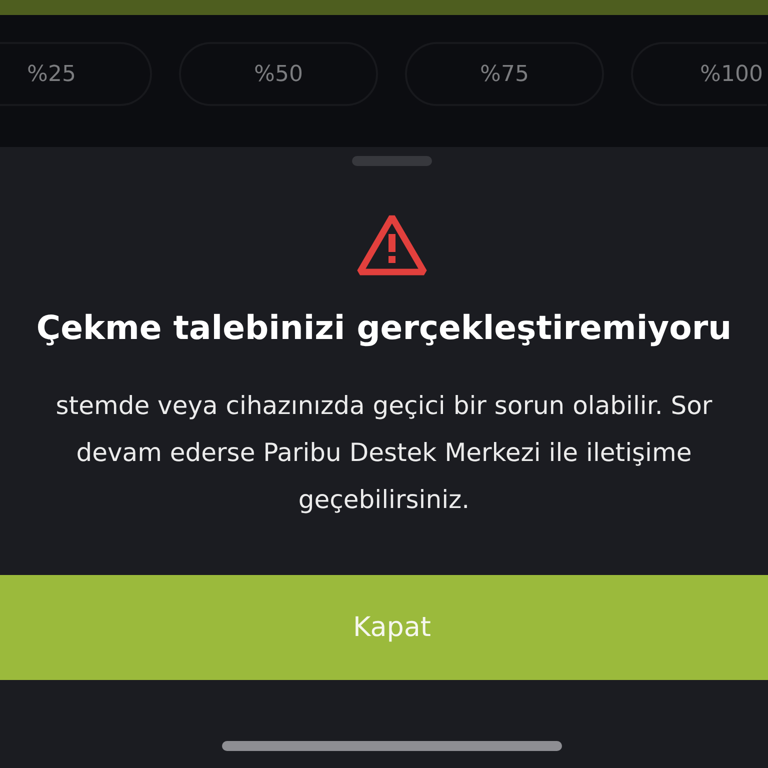 The height and width of the screenshot is (768, 768). What do you see at coordinates (384, 453) in the screenshot?
I see `error-message: stemde veya cihazınızda geçici bir sorun olabilir. Sor devam ederse Paribu Destek Merkezi ile iletişime geçebilirsiniz.` at bounding box center [384, 453].